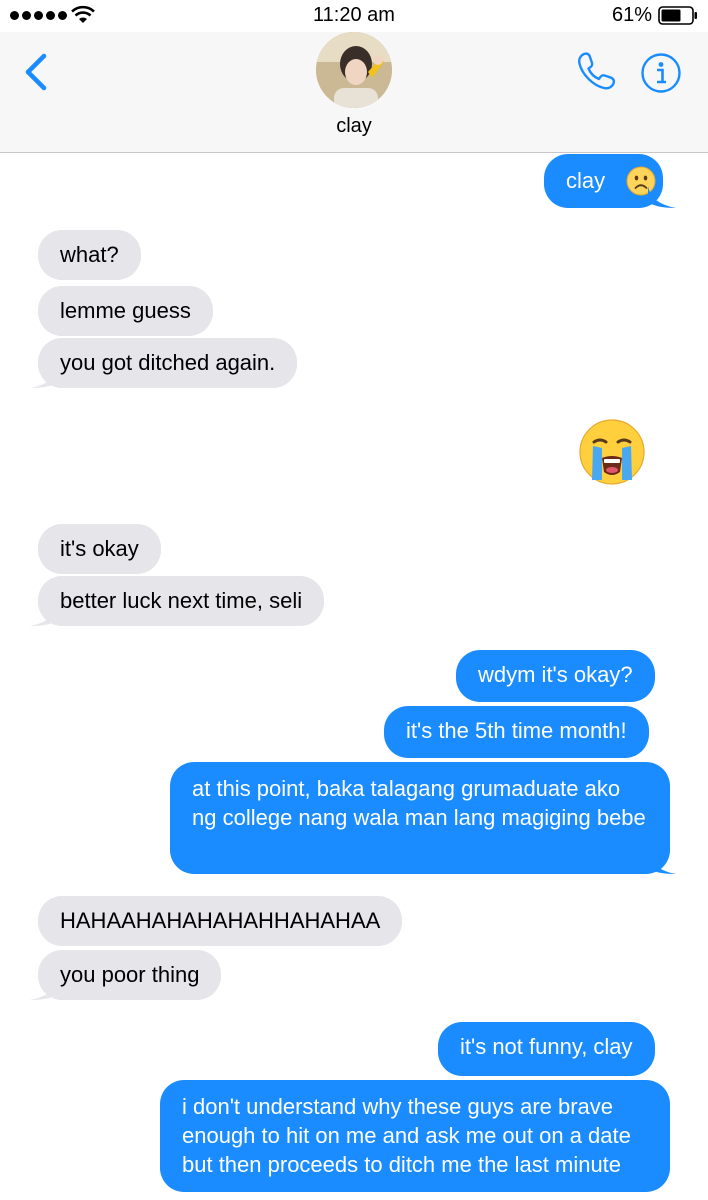 The image size is (708, 1200). I want to click on message-bubble-incoming: HAHAAHAHAHAHAHHAHAHAA, so click(220, 921).